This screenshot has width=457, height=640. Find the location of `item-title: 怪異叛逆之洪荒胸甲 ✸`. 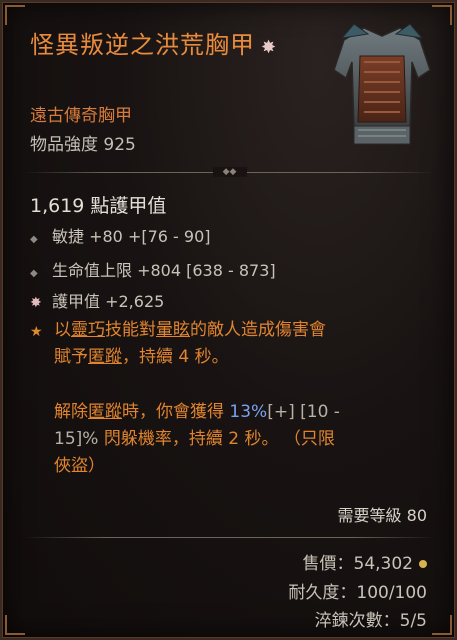

item-title: 怪異叛逆之洪荒胸甲 ✸ is located at coordinates (165, 46).